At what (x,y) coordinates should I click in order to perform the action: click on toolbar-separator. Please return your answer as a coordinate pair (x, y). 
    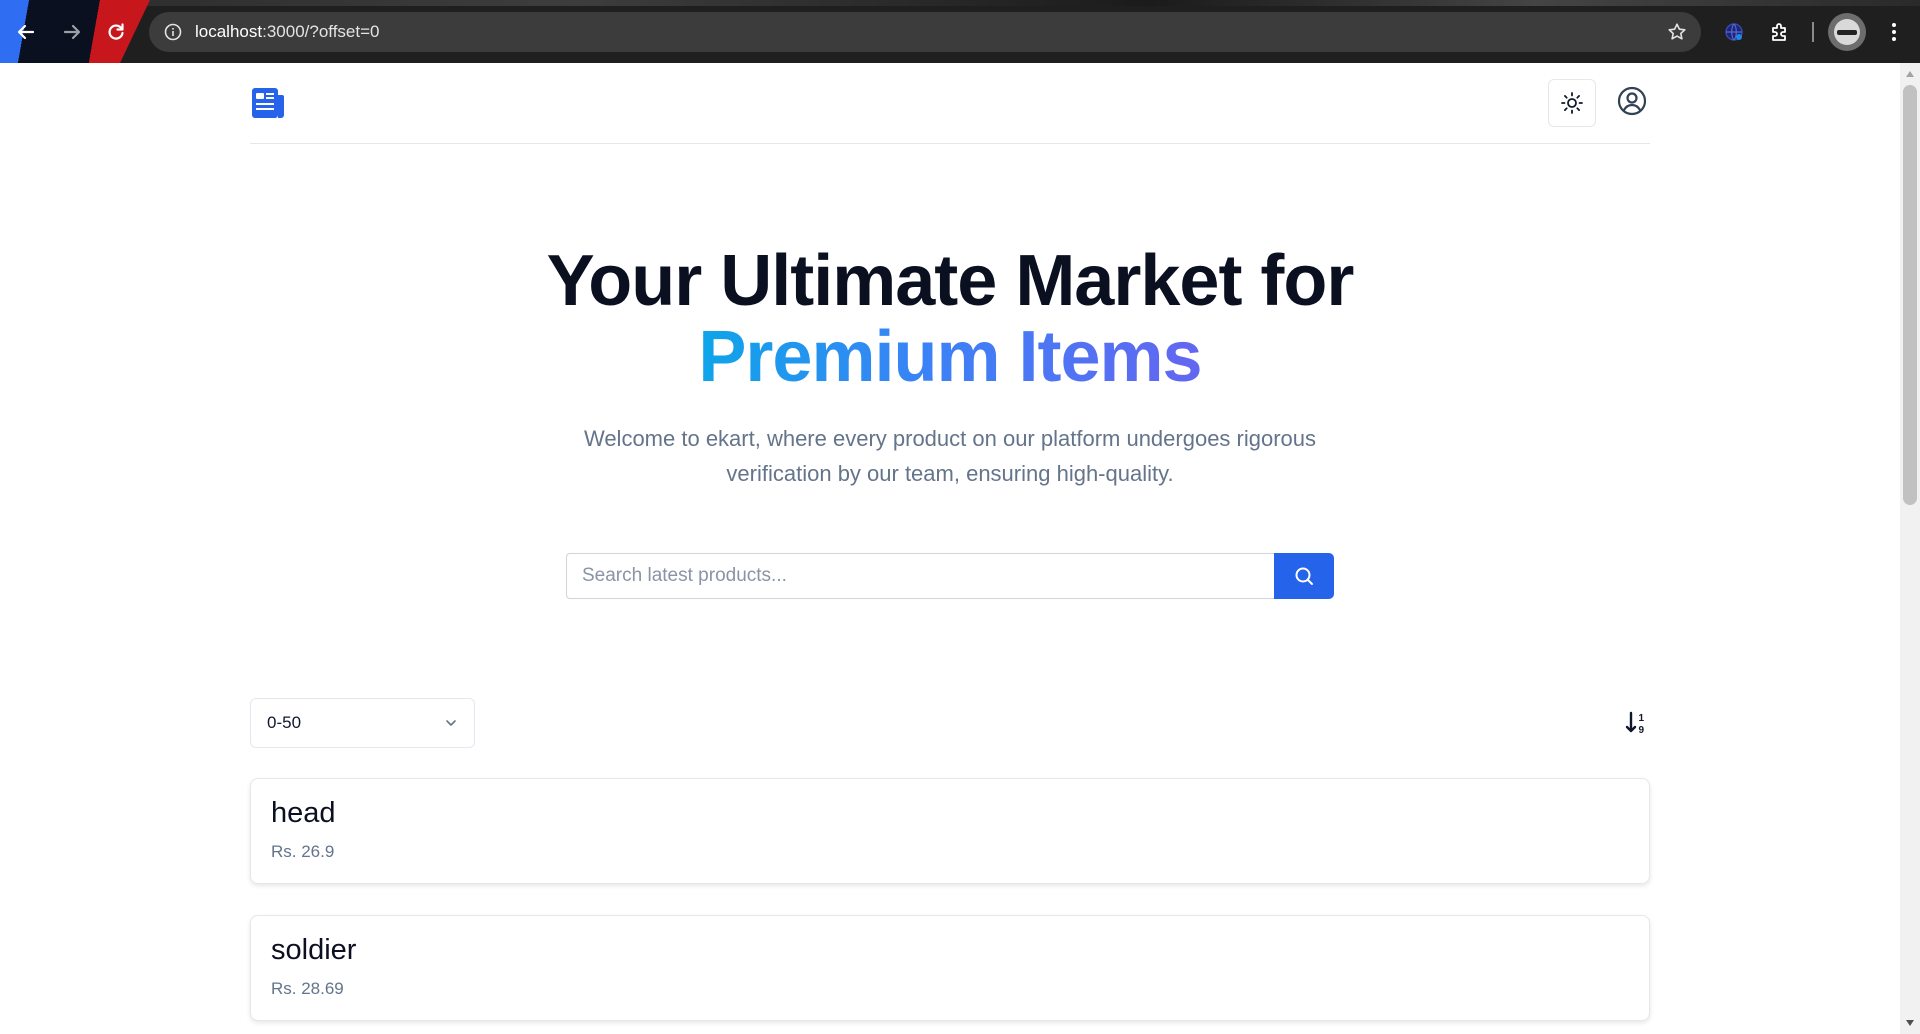
    Looking at the image, I should click on (1813, 32).